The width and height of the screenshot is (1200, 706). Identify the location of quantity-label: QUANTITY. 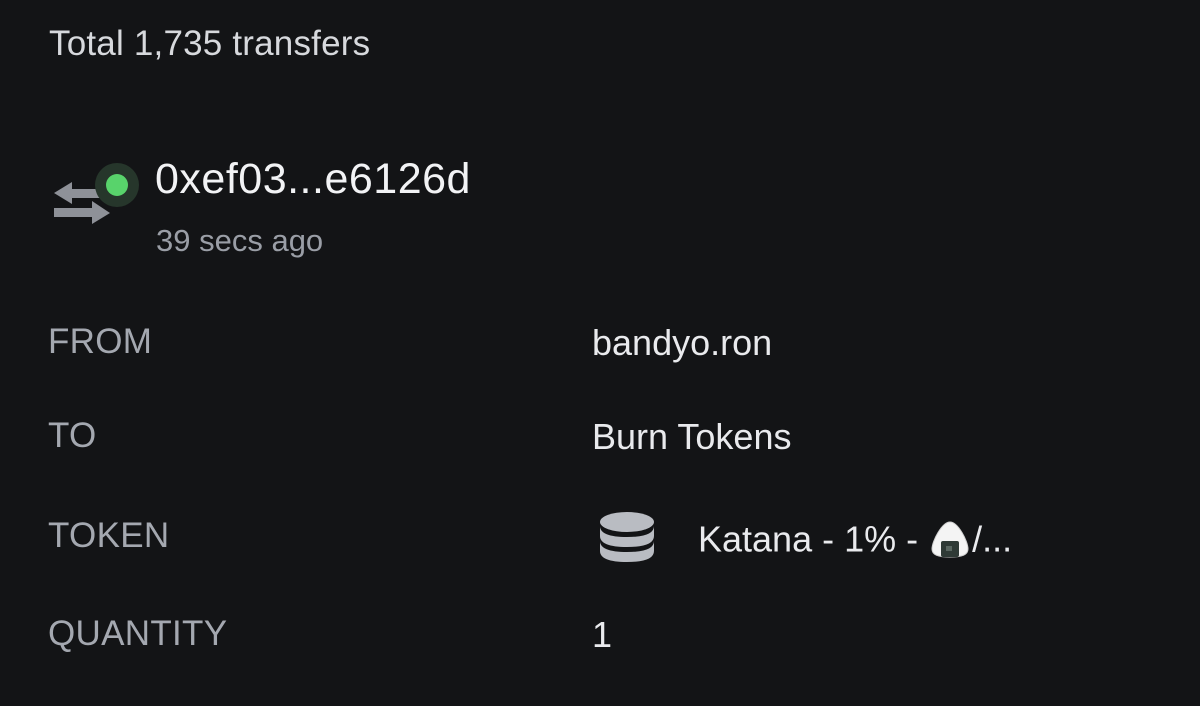
(138, 633).